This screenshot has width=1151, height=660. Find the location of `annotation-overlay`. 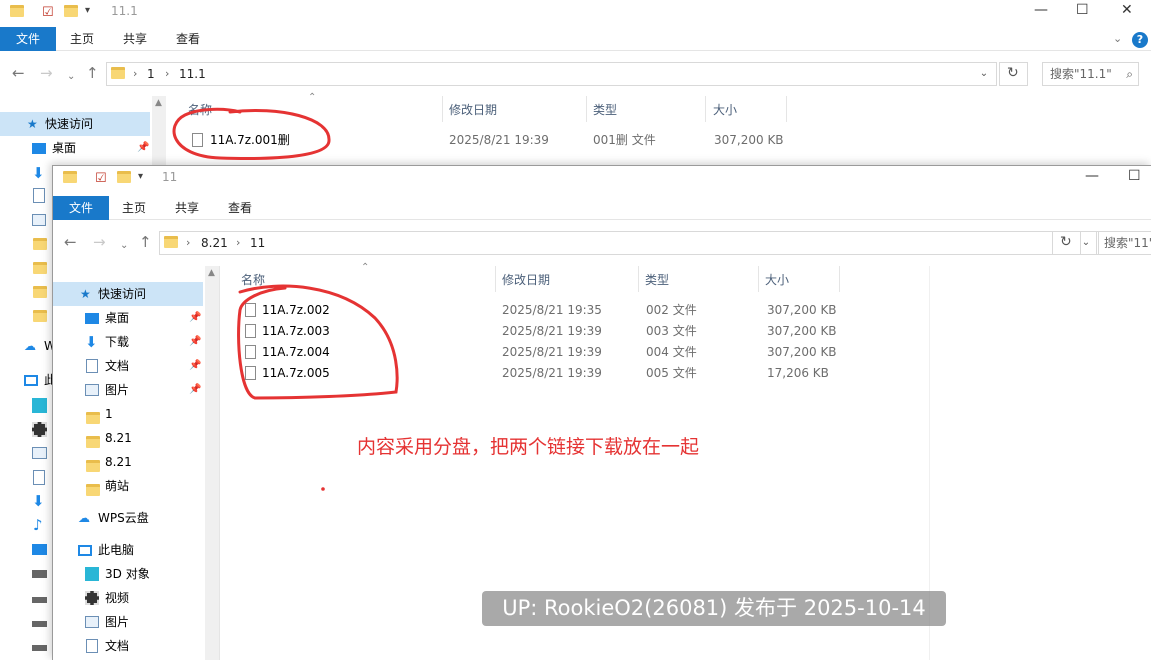

annotation-overlay is located at coordinates (285, 299).